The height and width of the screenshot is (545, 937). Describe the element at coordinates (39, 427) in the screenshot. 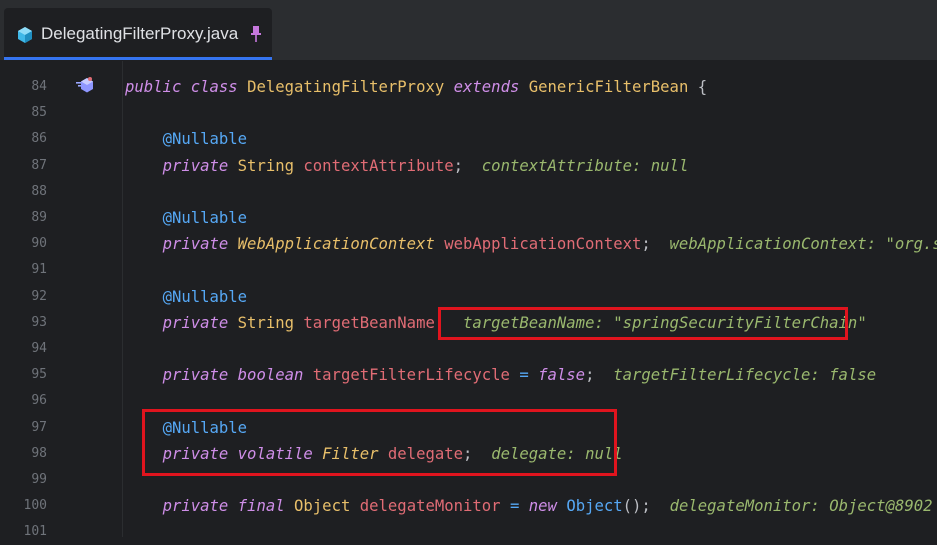

I see `line-number: 97` at that location.